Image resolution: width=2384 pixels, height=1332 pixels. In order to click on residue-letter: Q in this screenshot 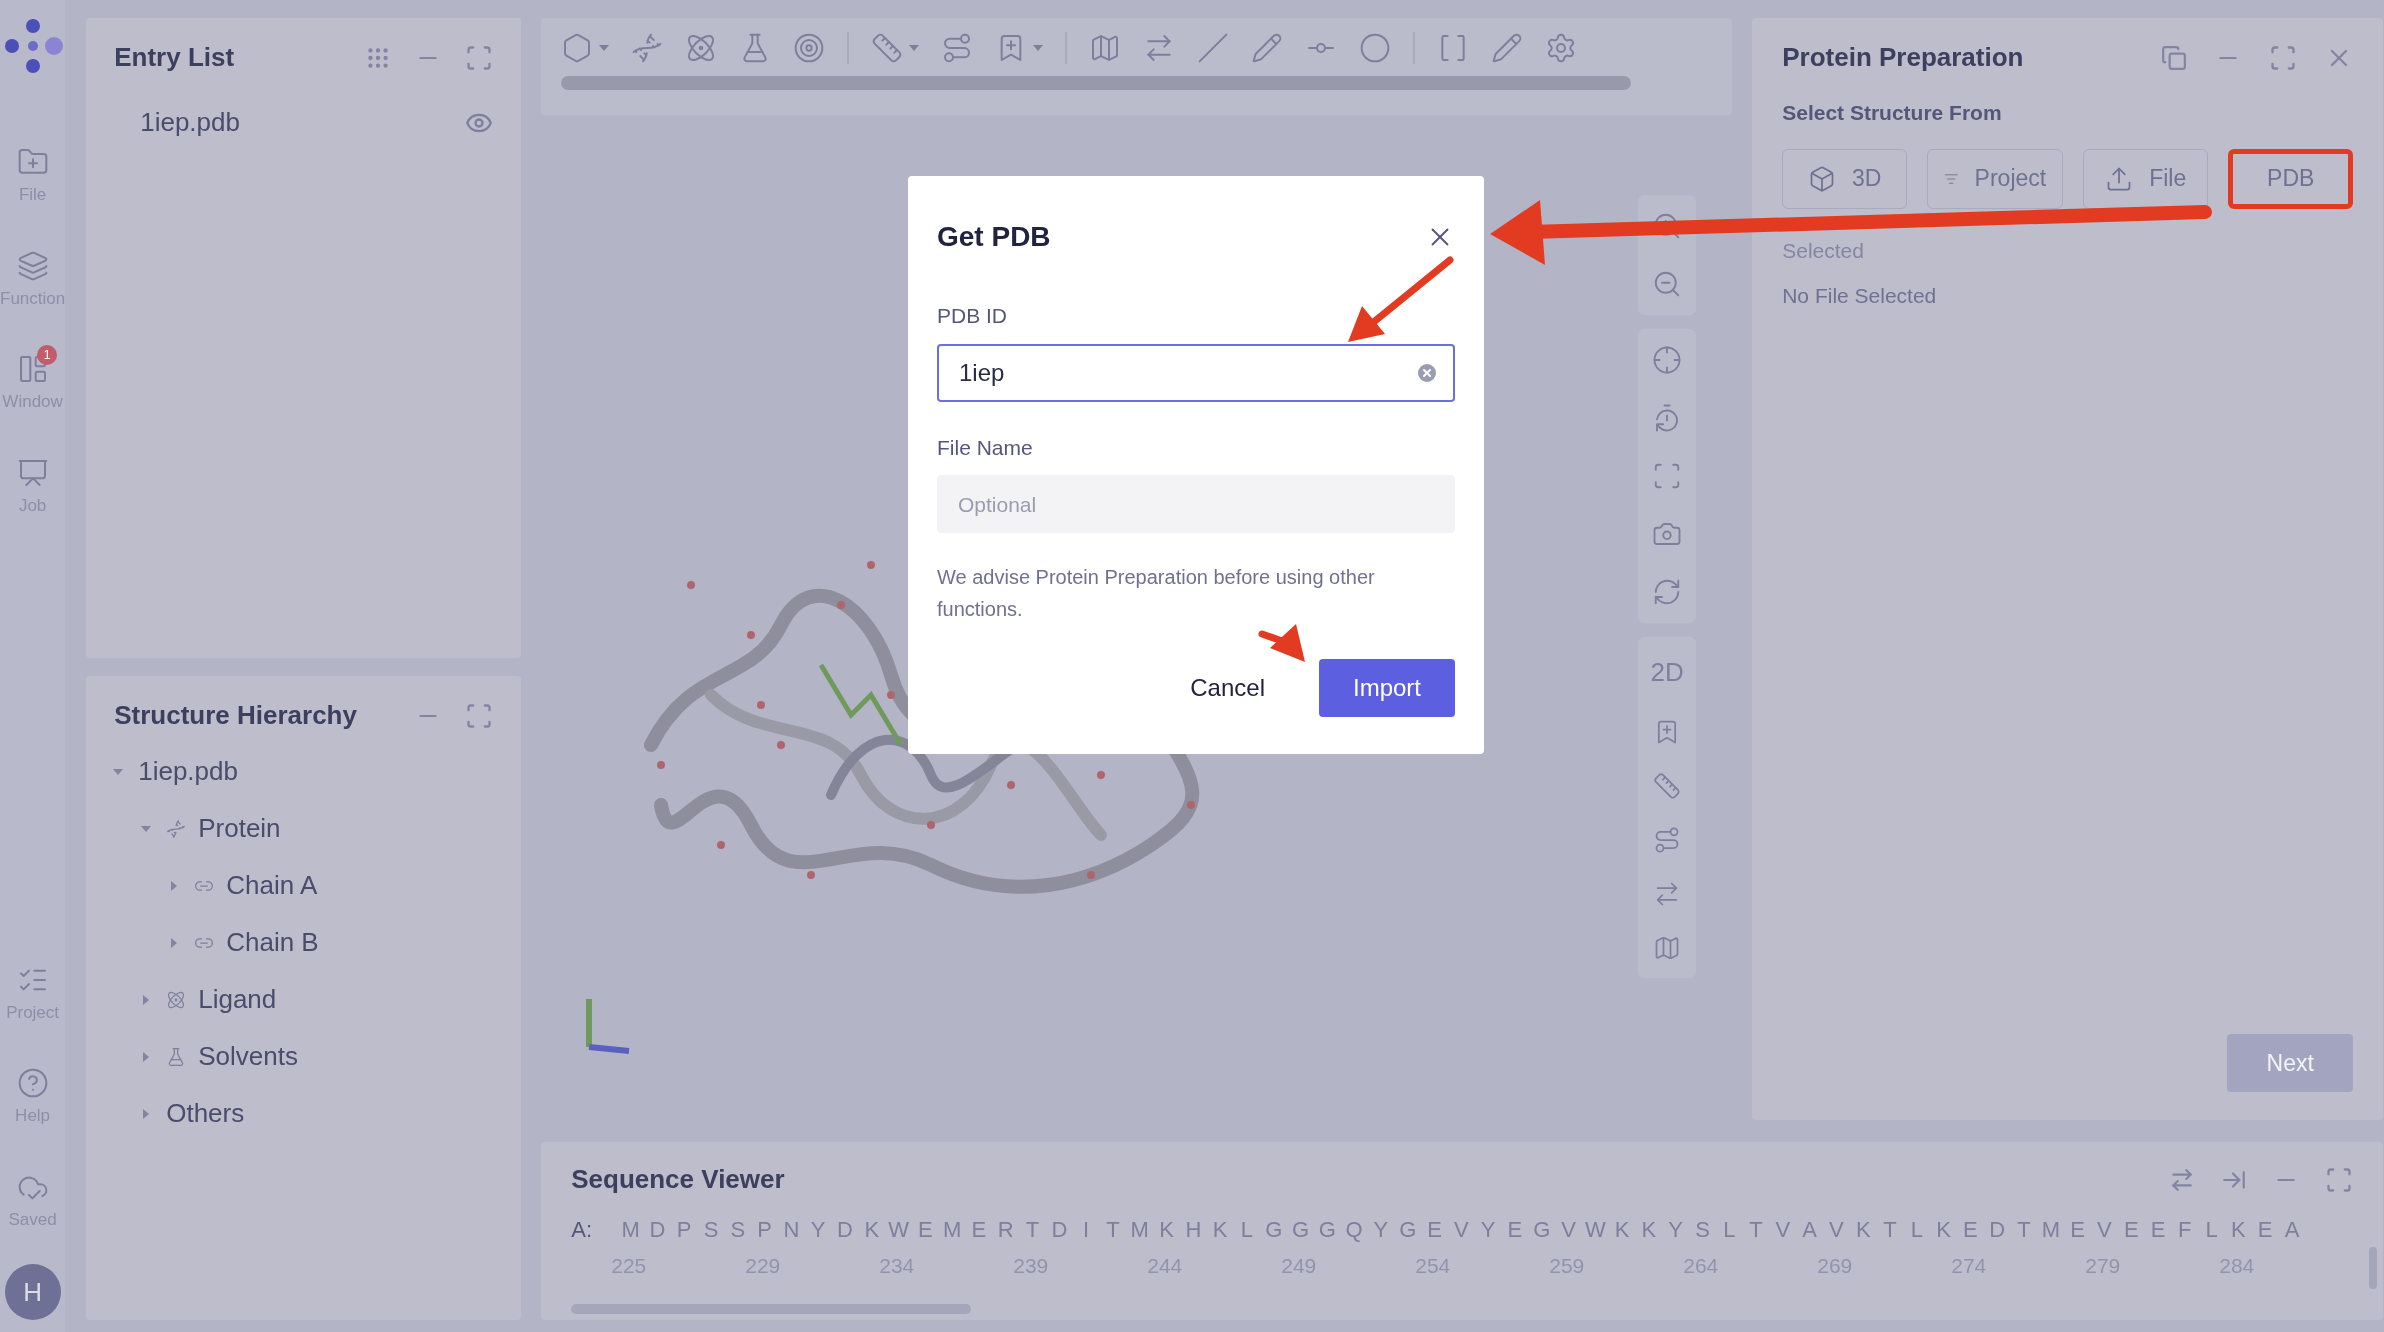, I will do `click(1354, 1229)`.